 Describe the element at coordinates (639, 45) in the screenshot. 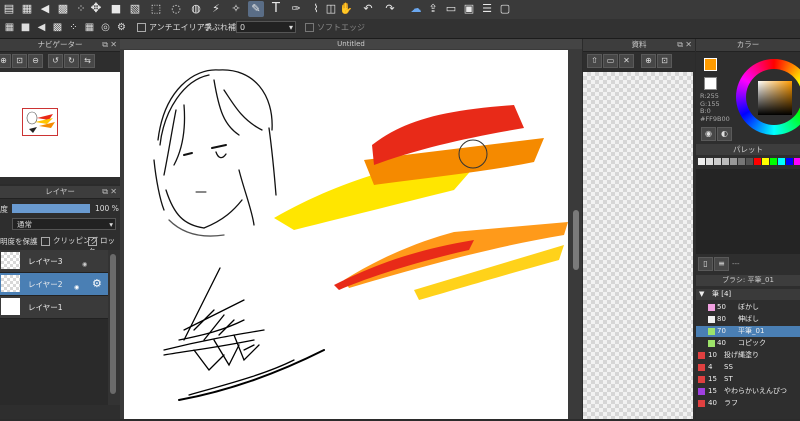

I see `materials-title: 資料 ⧉ ✕` at that location.